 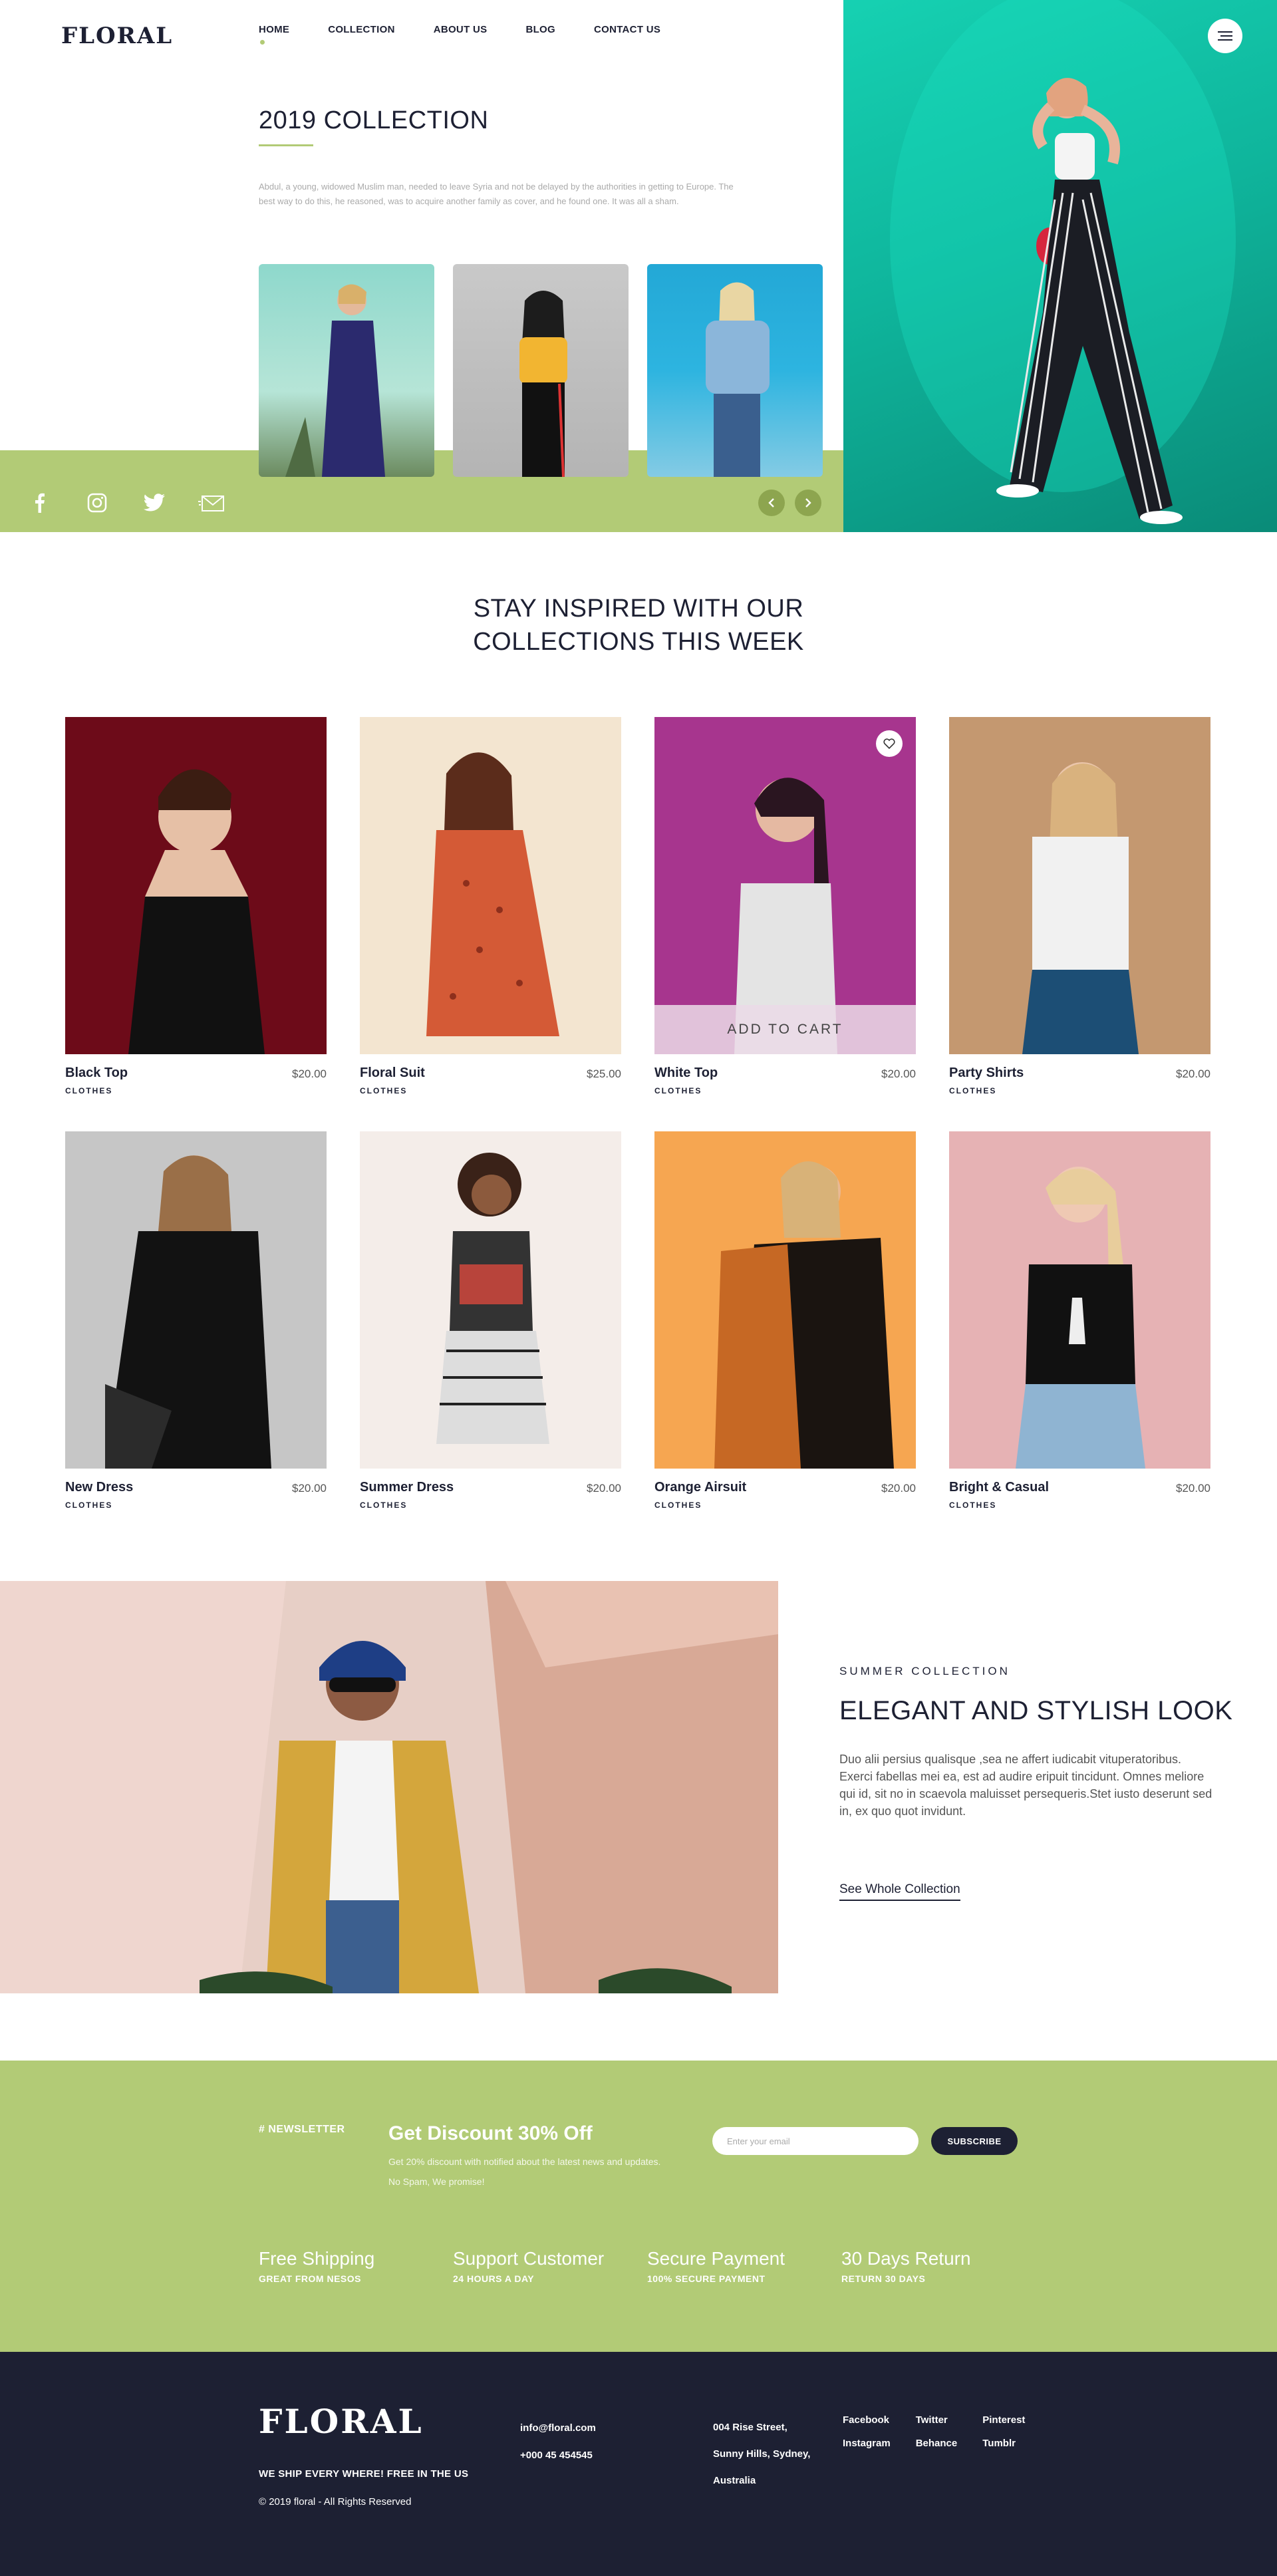 What do you see at coordinates (558, 2455) in the screenshot?
I see `footer-phone: +000 45 454545` at bounding box center [558, 2455].